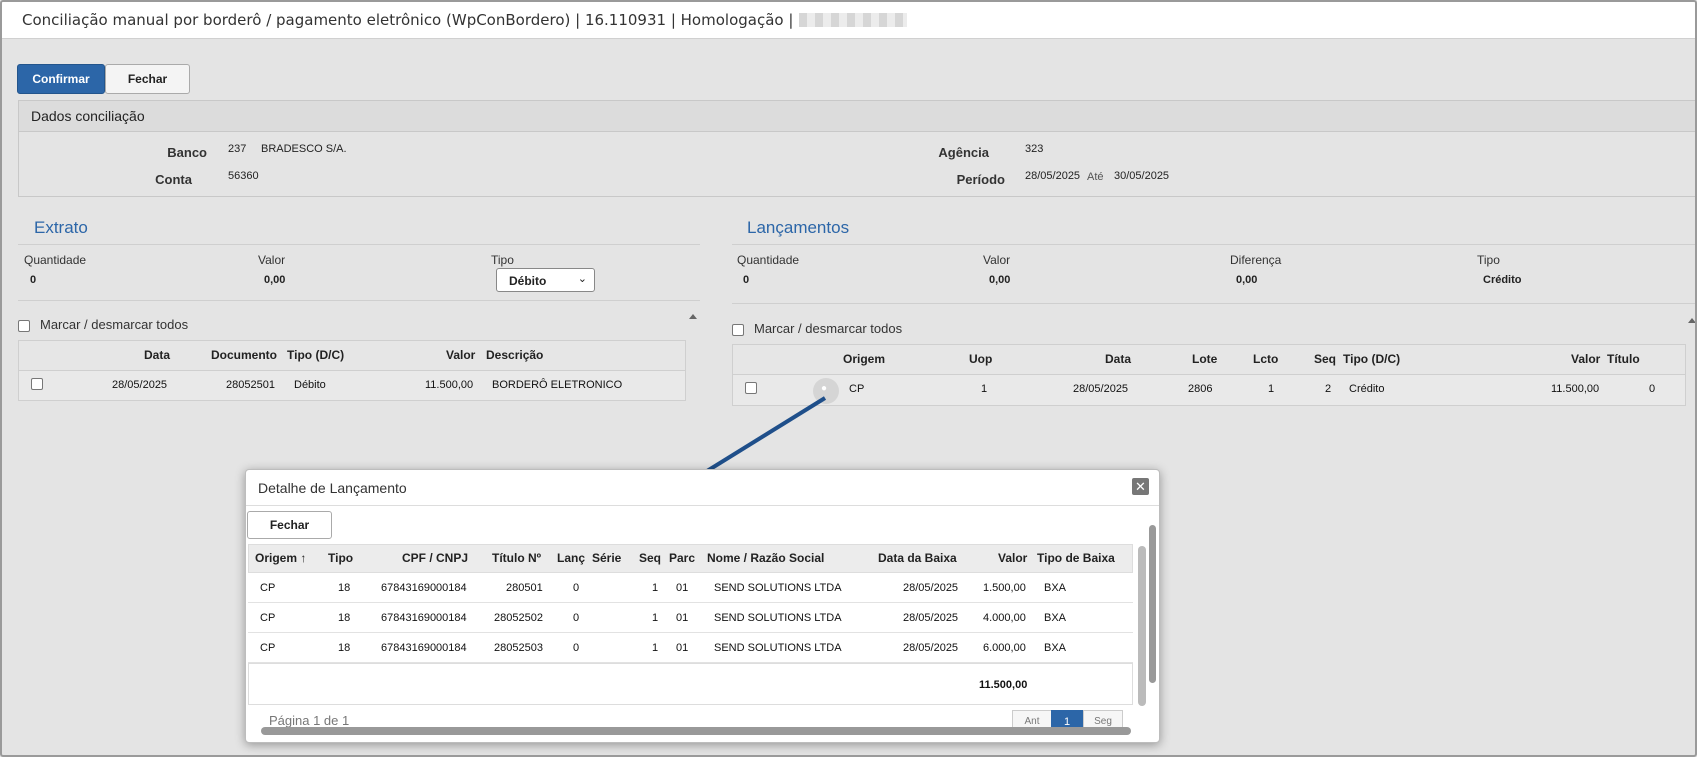 Image resolution: width=1697 pixels, height=757 pixels. What do you see at coordinates (518, 618) in the screenshot?
I see `cell-titulo: 28052502` at bounding box center [518, 618].